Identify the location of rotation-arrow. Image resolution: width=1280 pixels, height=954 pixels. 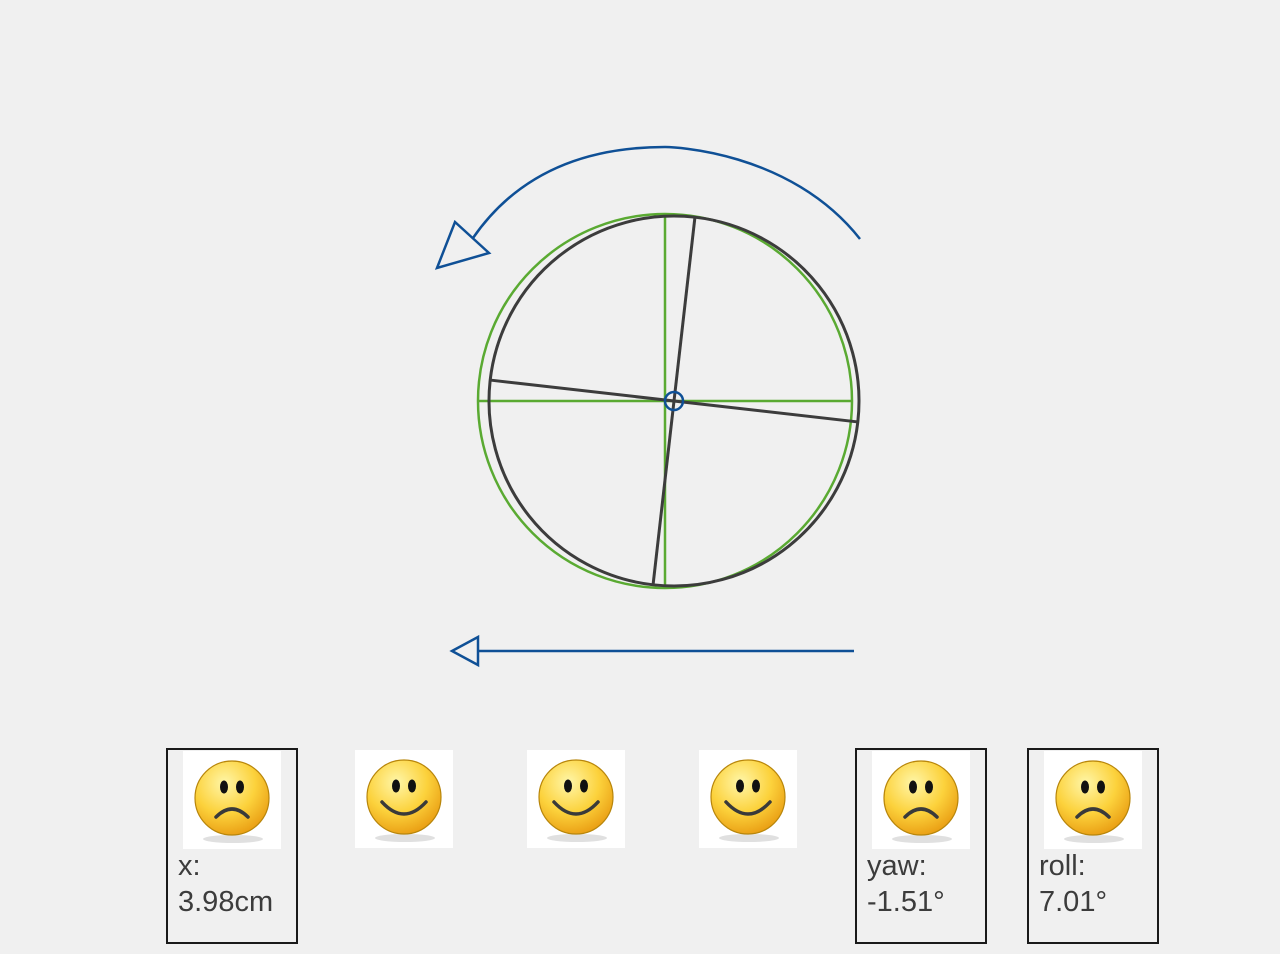
(647, 207).